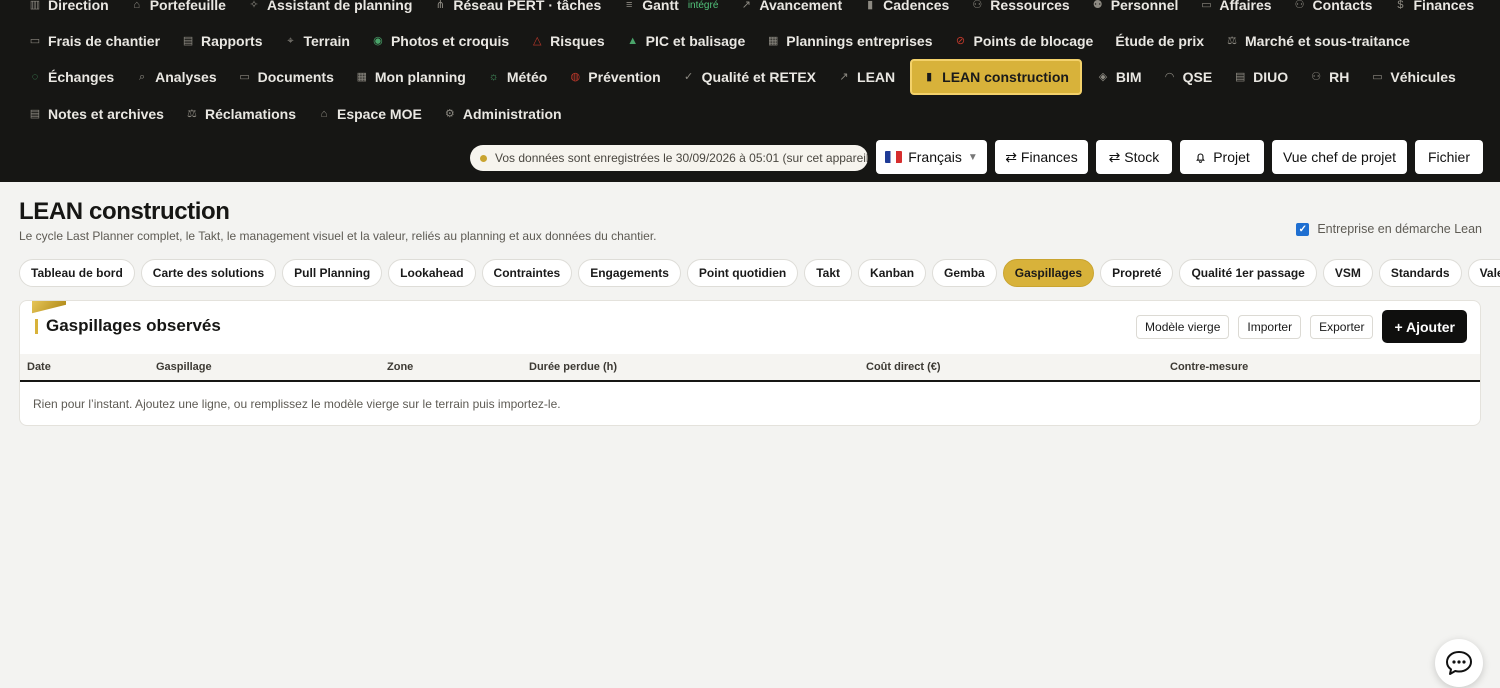  What do you see at coordinates (35, 77) in the screenshot?
I see `chat-icon: ◌` at bounding box center [35, 77].